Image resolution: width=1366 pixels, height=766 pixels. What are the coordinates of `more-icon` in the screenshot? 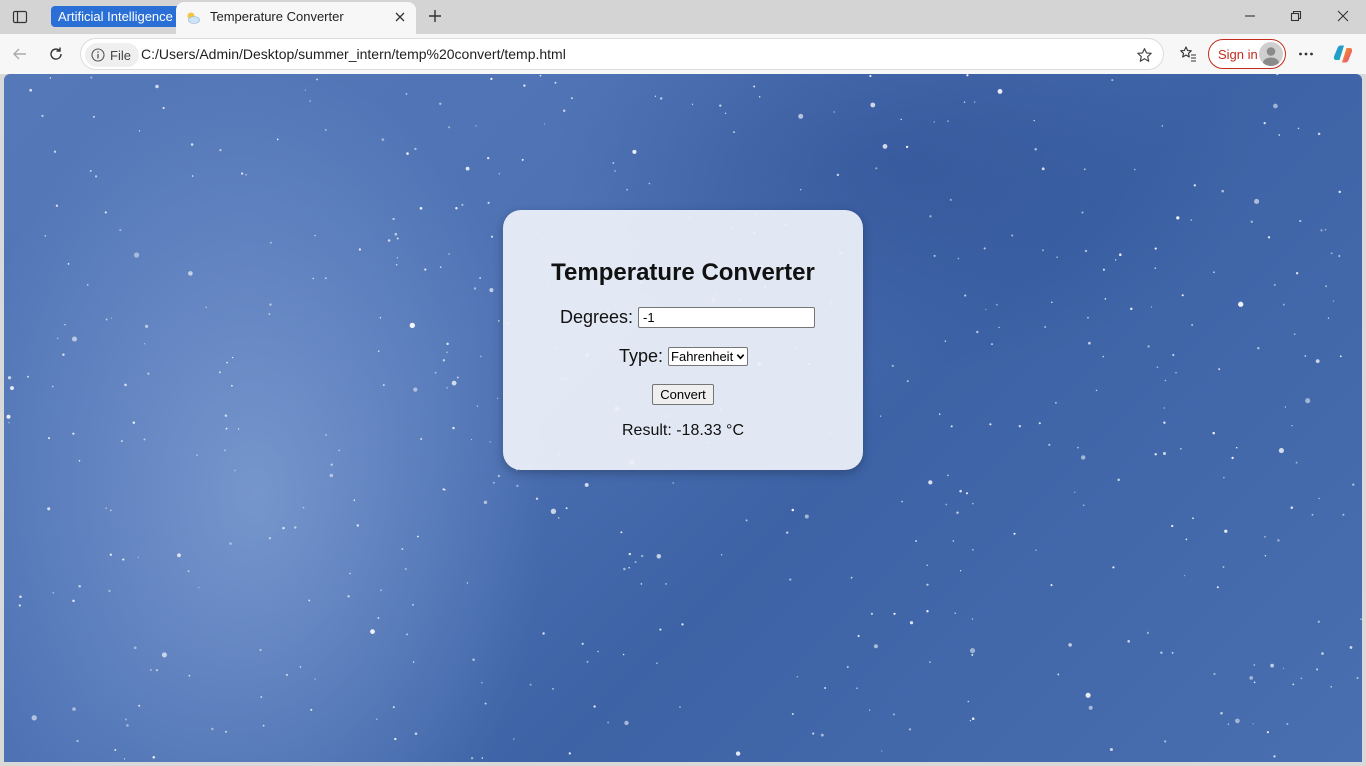 It's located at (1306, 54).